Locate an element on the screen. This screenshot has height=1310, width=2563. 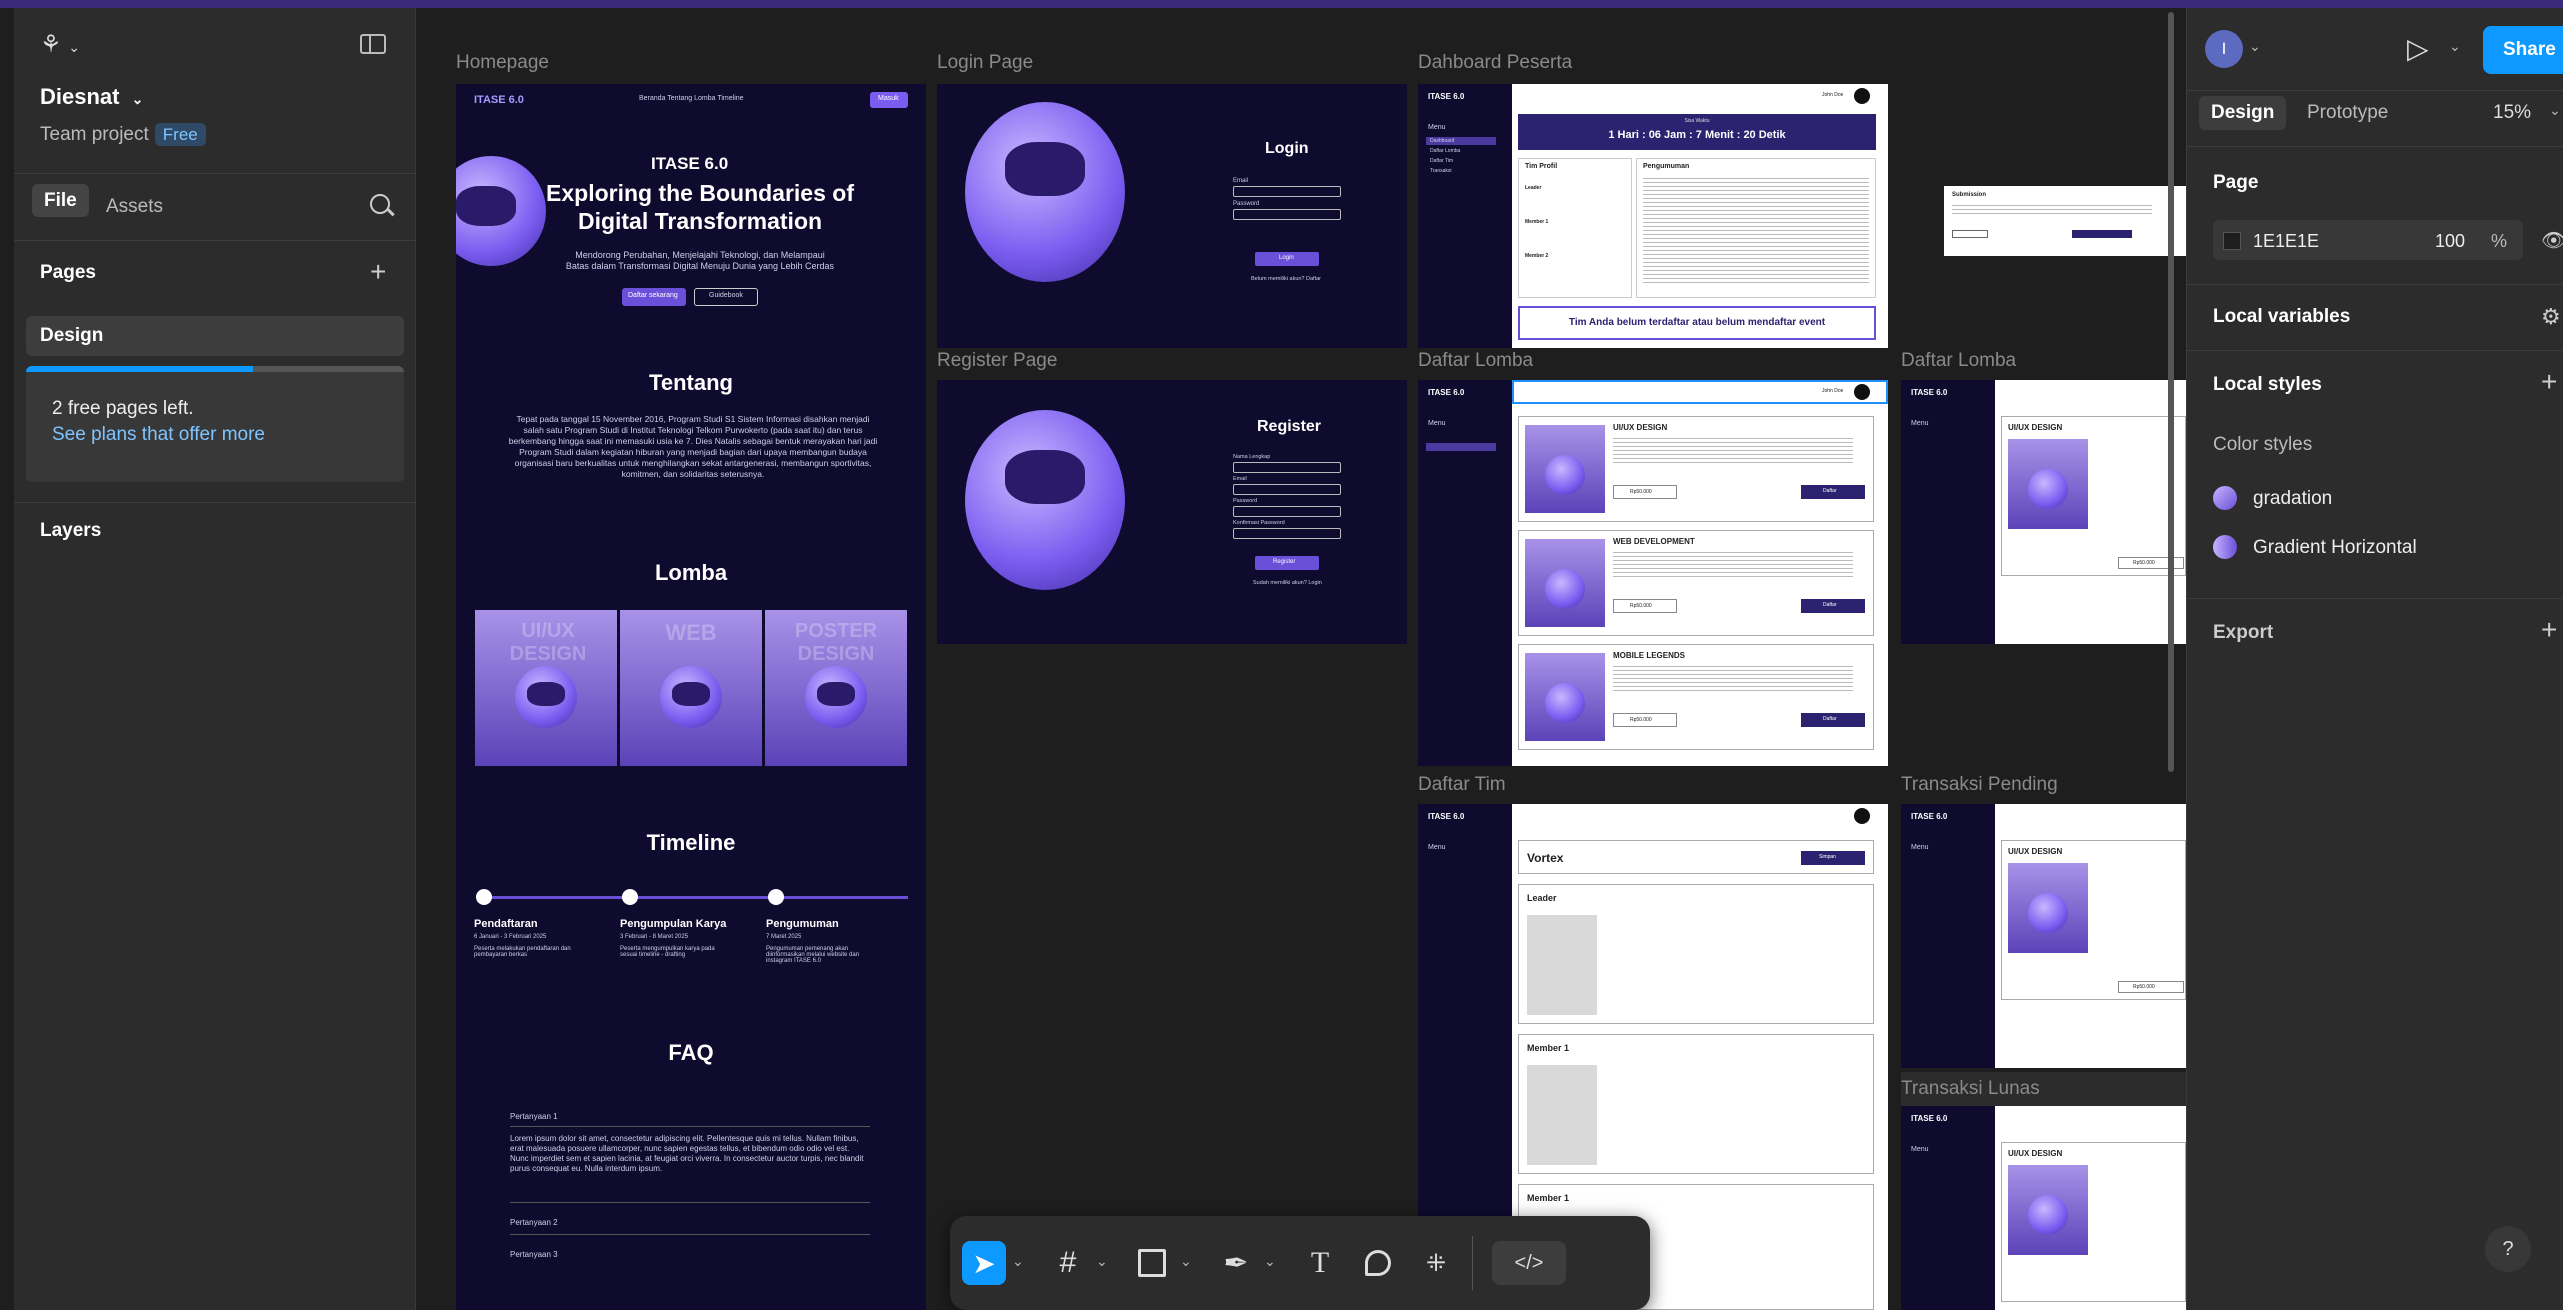
login-button: Login is located at coordinates (1287, 259).